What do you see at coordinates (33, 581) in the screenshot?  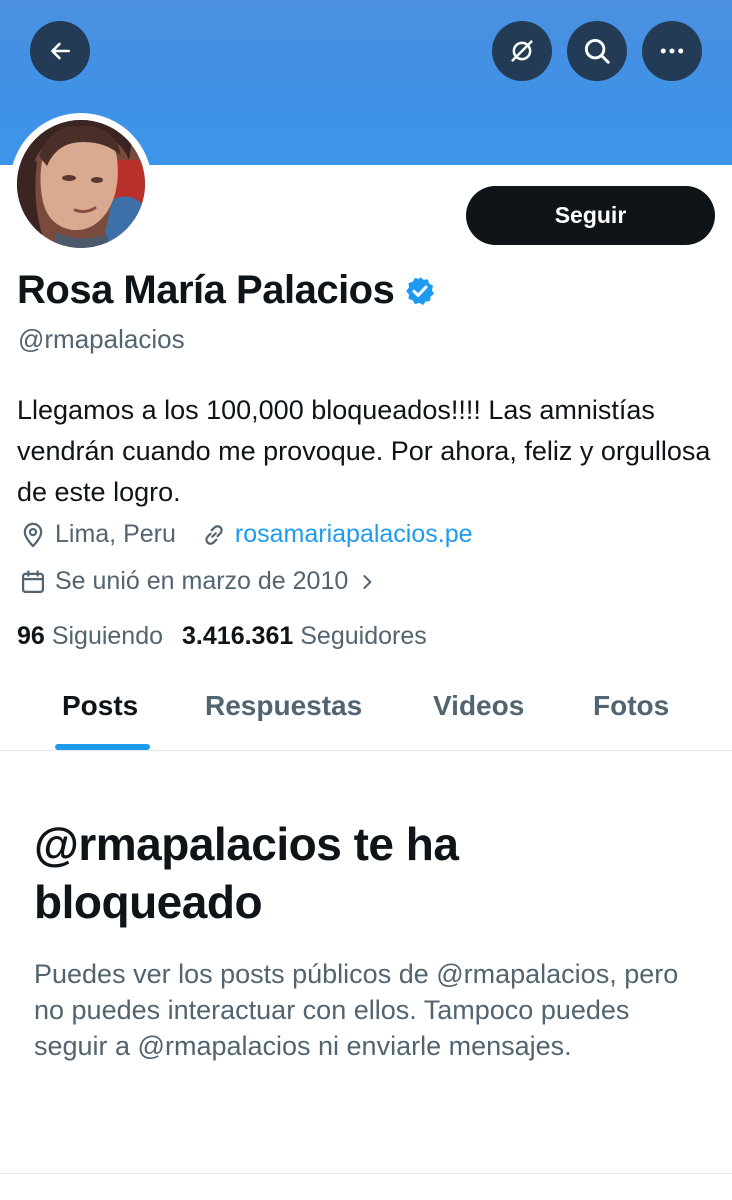 I see `calendar-icon` at bounding box center [33, 581].